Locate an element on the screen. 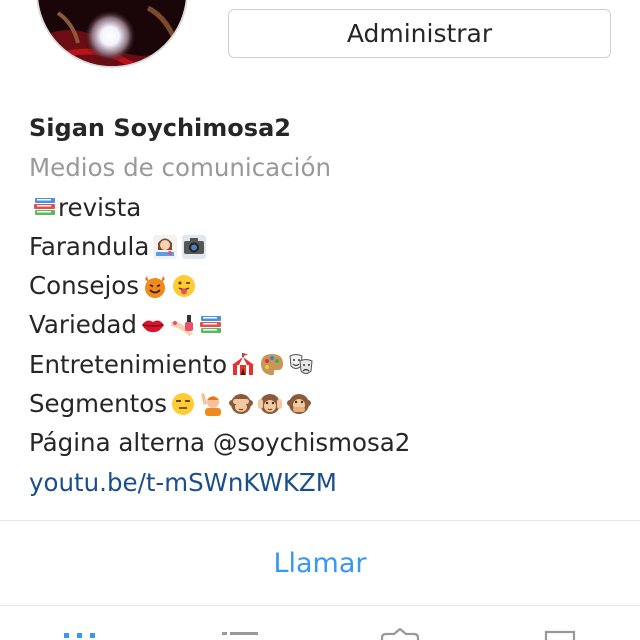 The width and height of the screenshot is (640, 640). saved-icon is located at coordinates (560, 634).